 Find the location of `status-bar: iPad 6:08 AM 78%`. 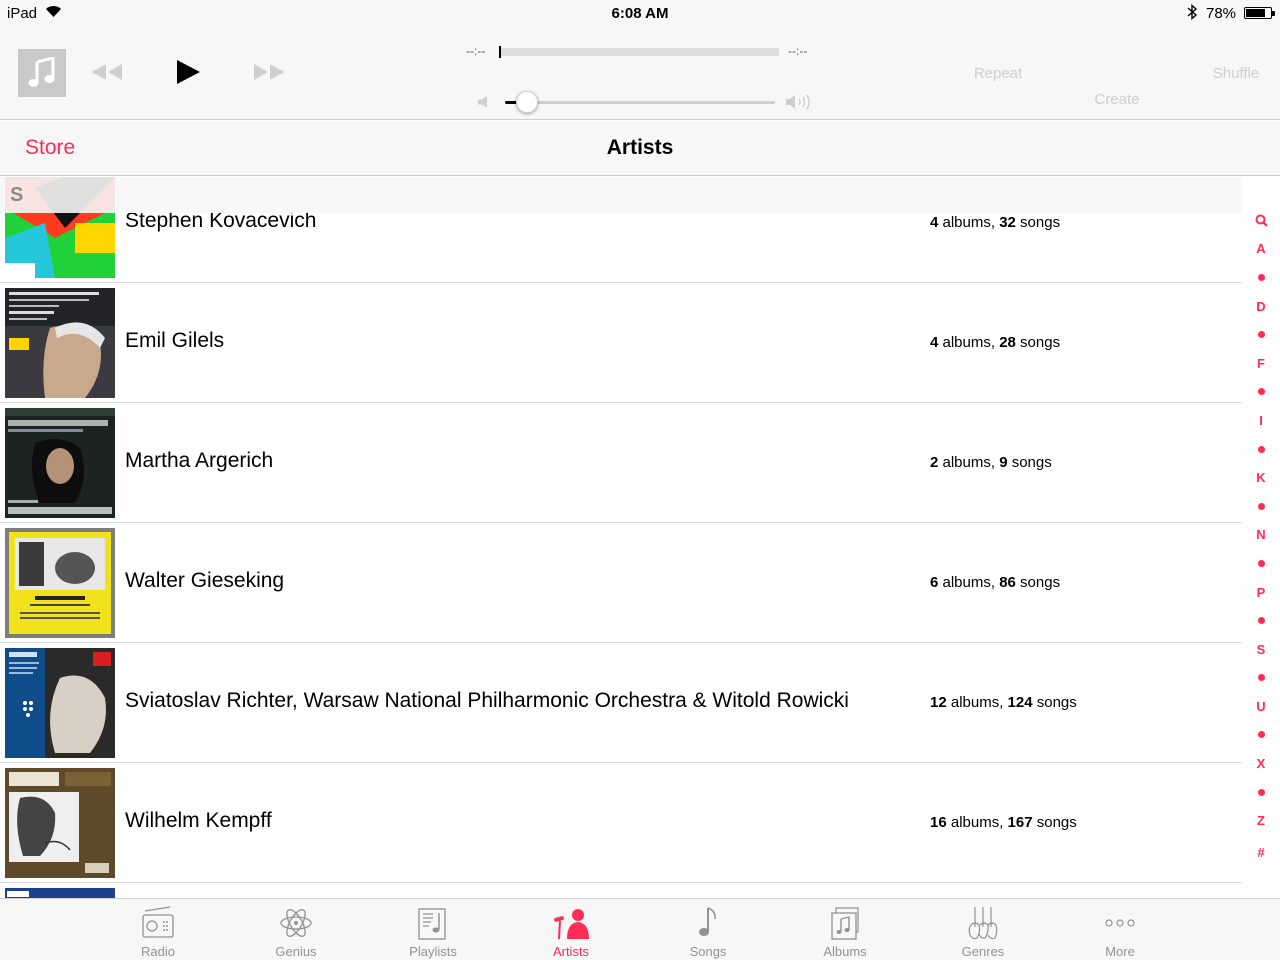

status-bar: iPad 6:08 AM 78% is located at coordinates (640, 13).